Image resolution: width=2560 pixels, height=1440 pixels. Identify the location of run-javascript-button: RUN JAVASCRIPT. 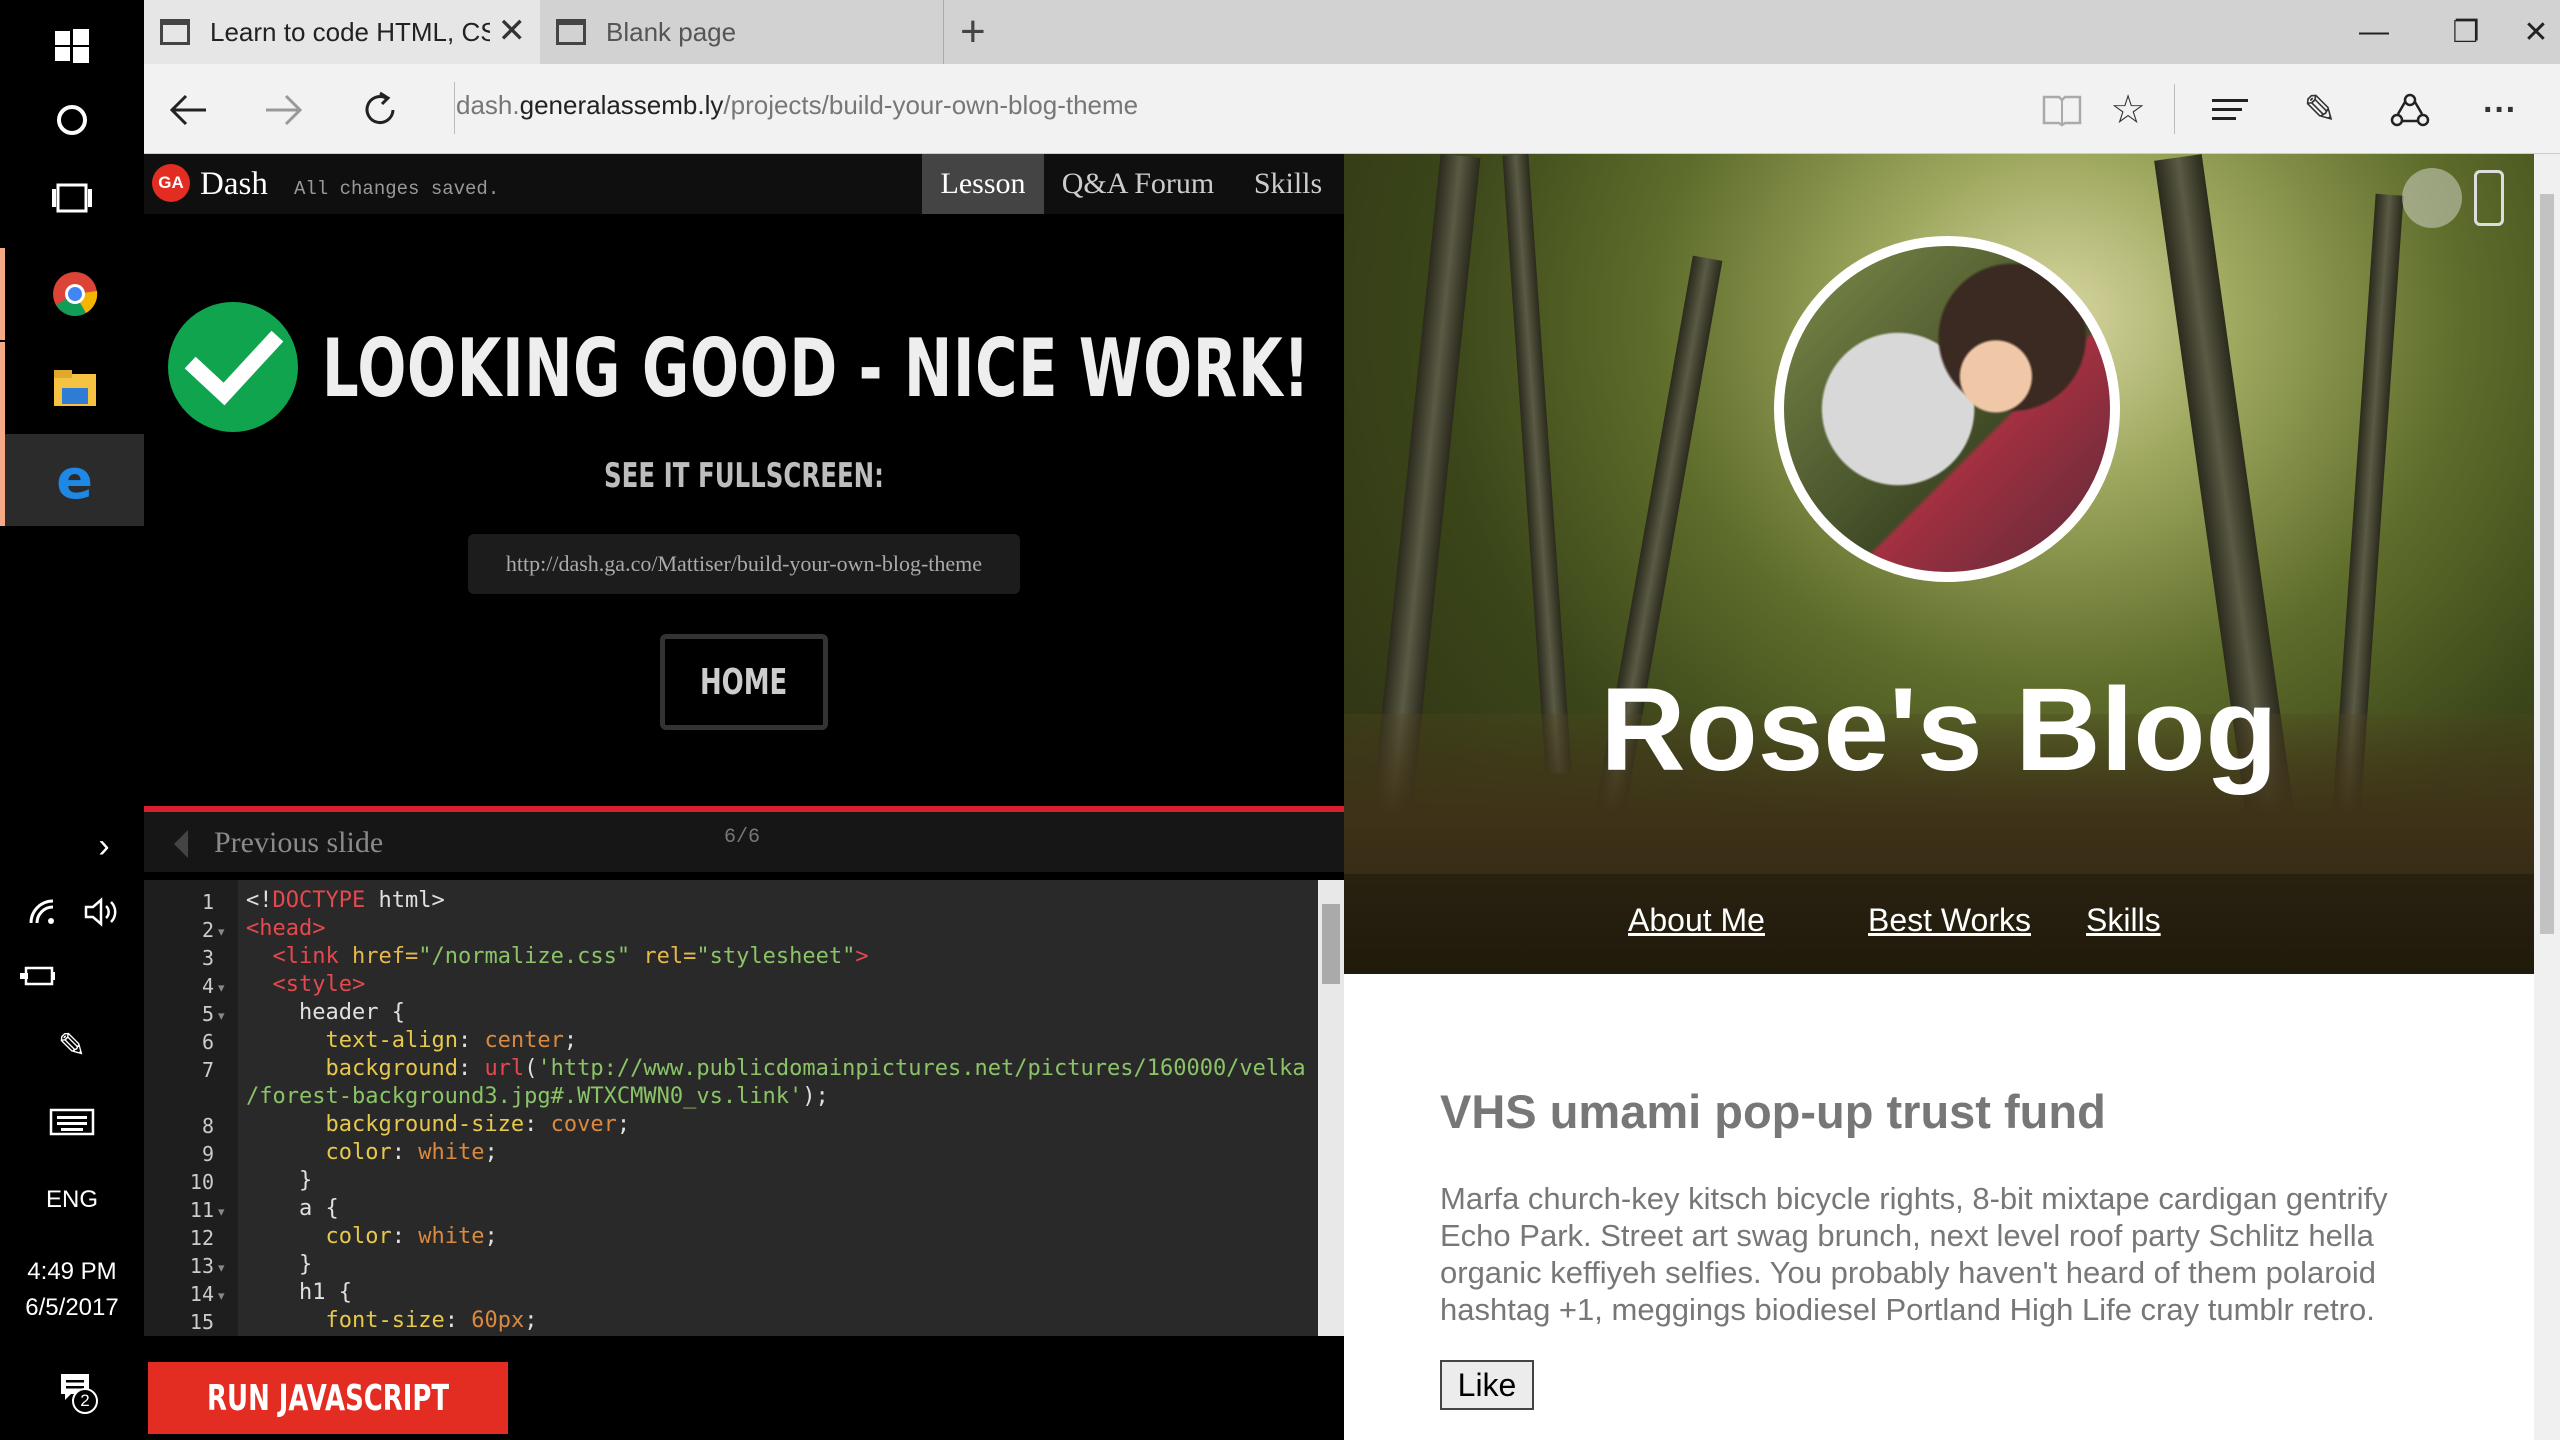
(328, 1398).